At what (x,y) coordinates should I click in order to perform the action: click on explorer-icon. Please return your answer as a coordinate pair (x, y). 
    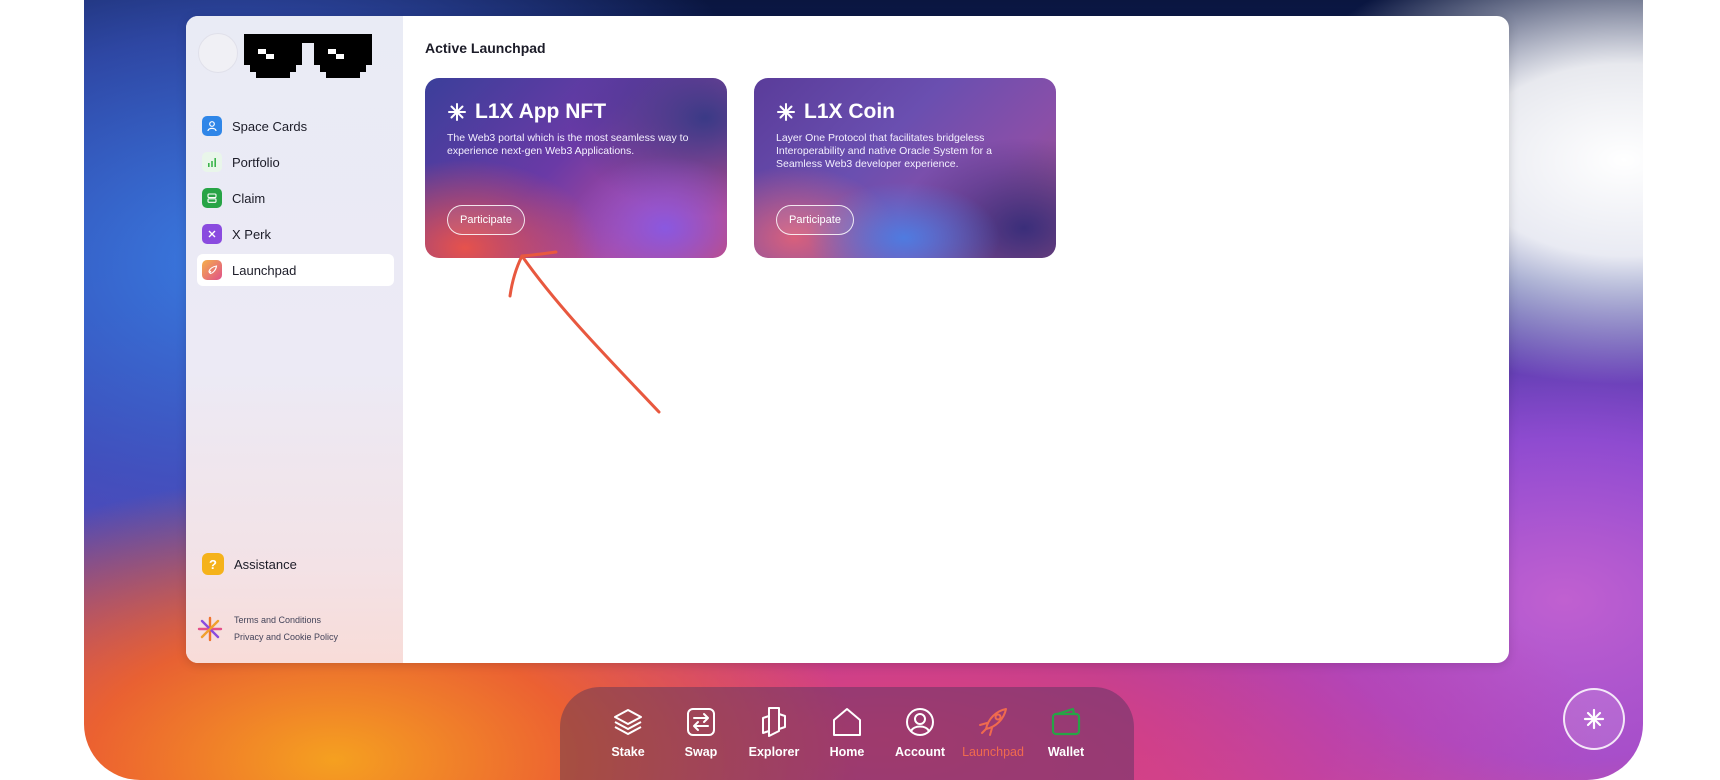
    Looking at the image, I should click on (774, 722).